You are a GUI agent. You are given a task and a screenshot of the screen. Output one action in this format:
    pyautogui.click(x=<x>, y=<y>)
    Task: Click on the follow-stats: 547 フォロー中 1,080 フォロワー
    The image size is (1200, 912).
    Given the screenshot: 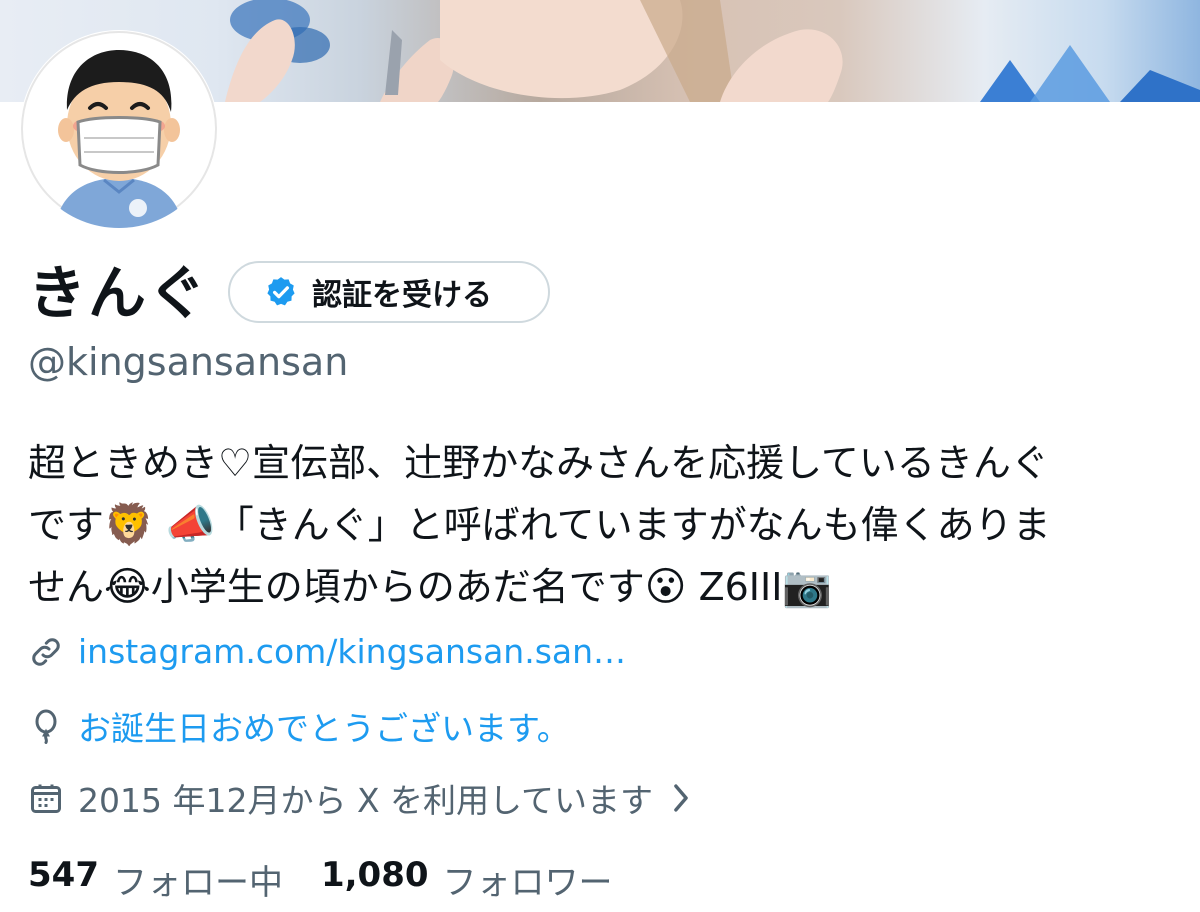 What is the action you would take?
    pyautogui.click(x=320, y=879)
    